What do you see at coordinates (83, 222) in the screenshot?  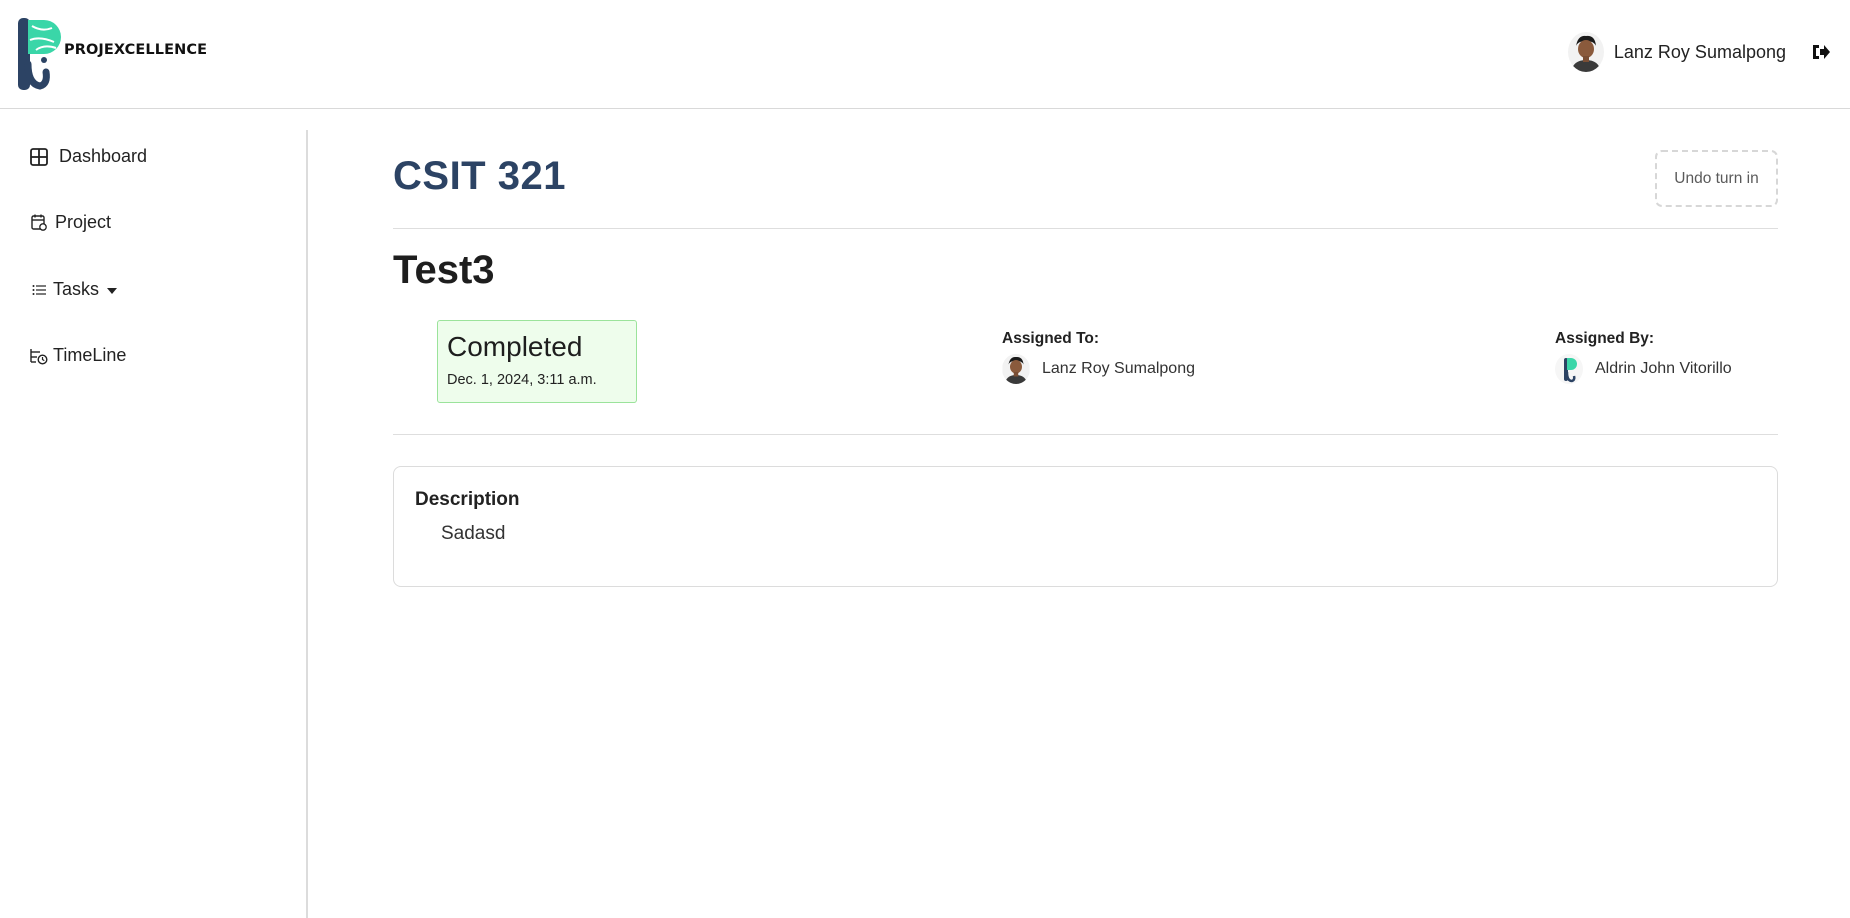 I see `sidebar-item-label: Project` at bounding box center [83, 222].